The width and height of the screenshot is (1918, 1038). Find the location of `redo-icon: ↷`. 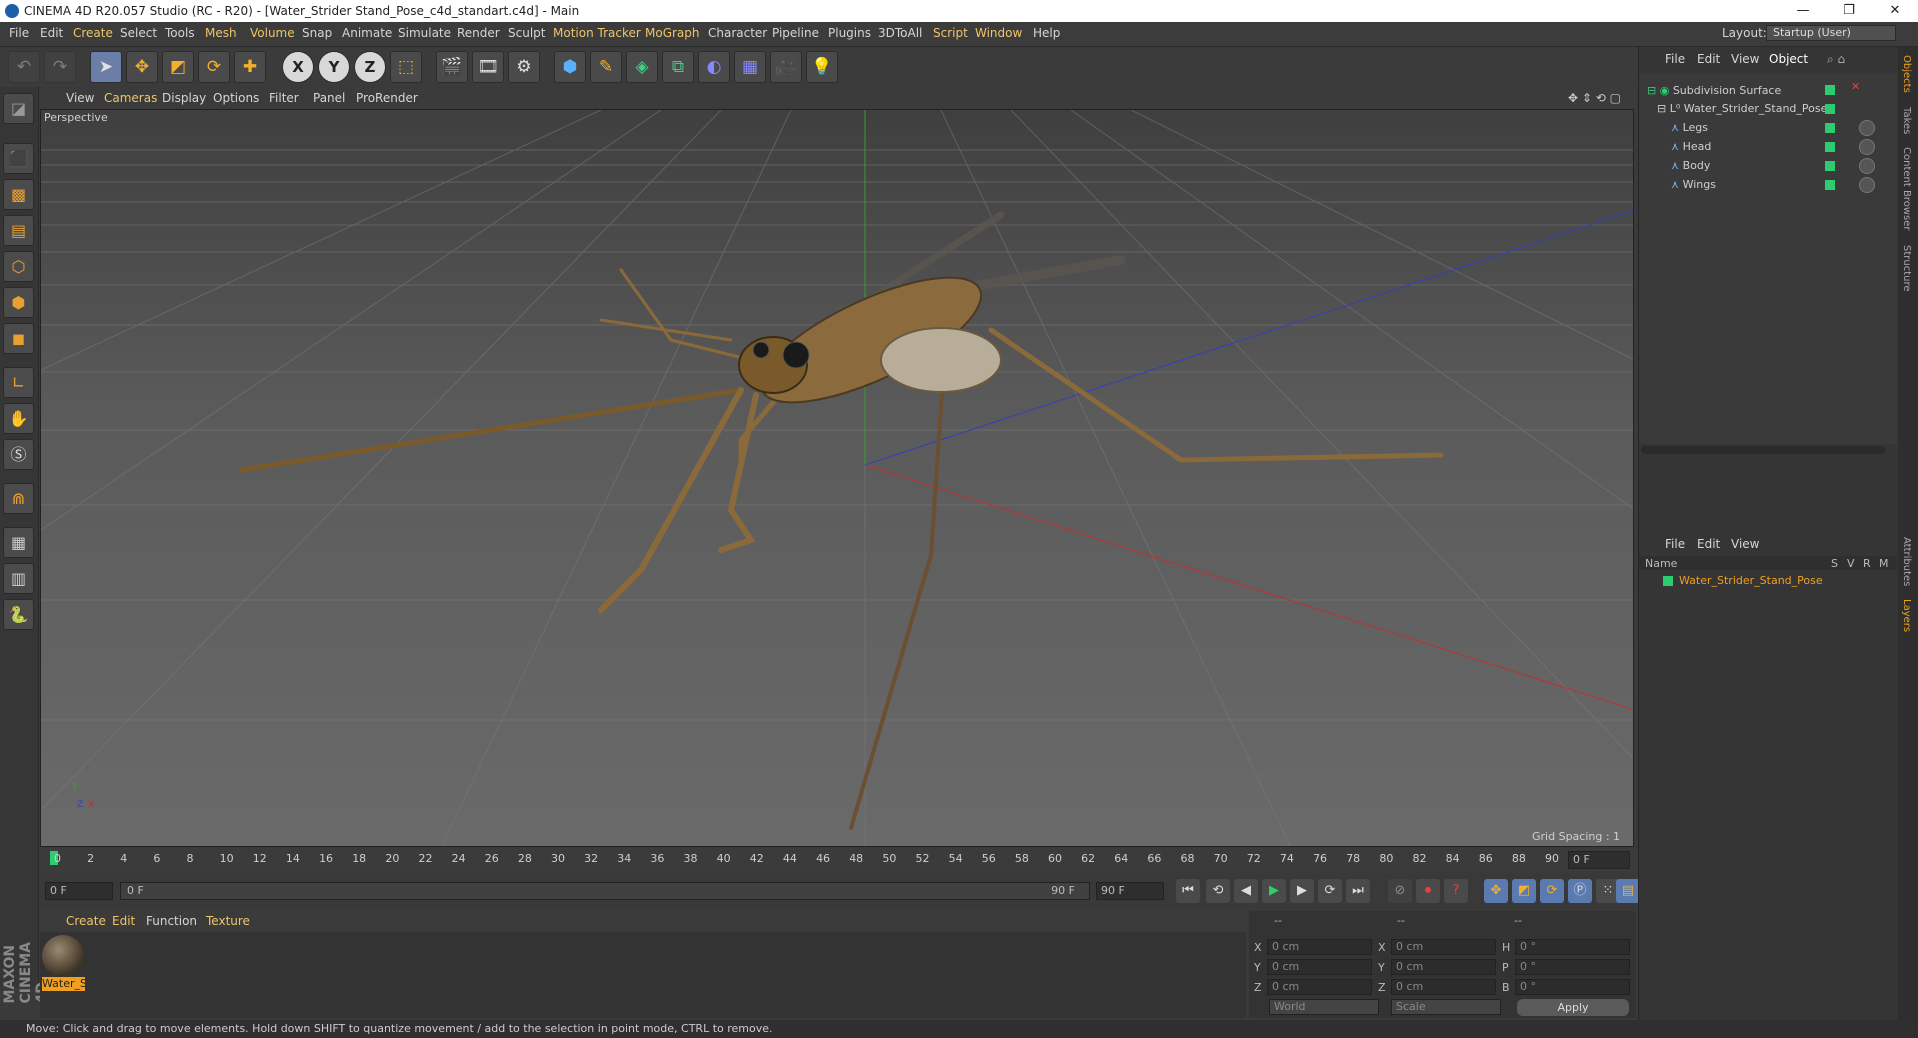

redo-icon: ↷ is located at coordinates (60, 67).